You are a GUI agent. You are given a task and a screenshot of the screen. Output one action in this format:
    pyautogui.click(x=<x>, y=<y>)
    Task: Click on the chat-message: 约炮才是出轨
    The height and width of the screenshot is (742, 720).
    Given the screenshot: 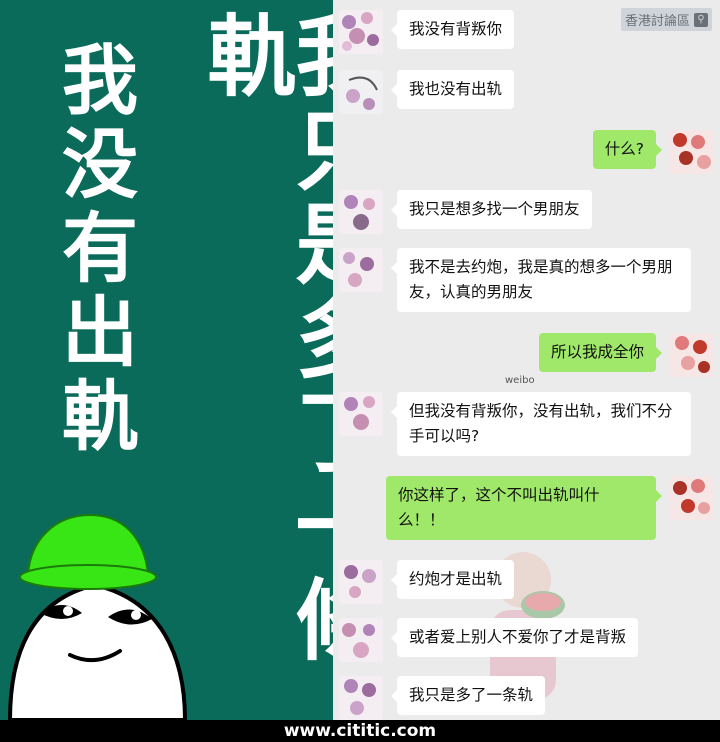 What is the action you would take?
    pyautogui.click(x=427, y=582)
    